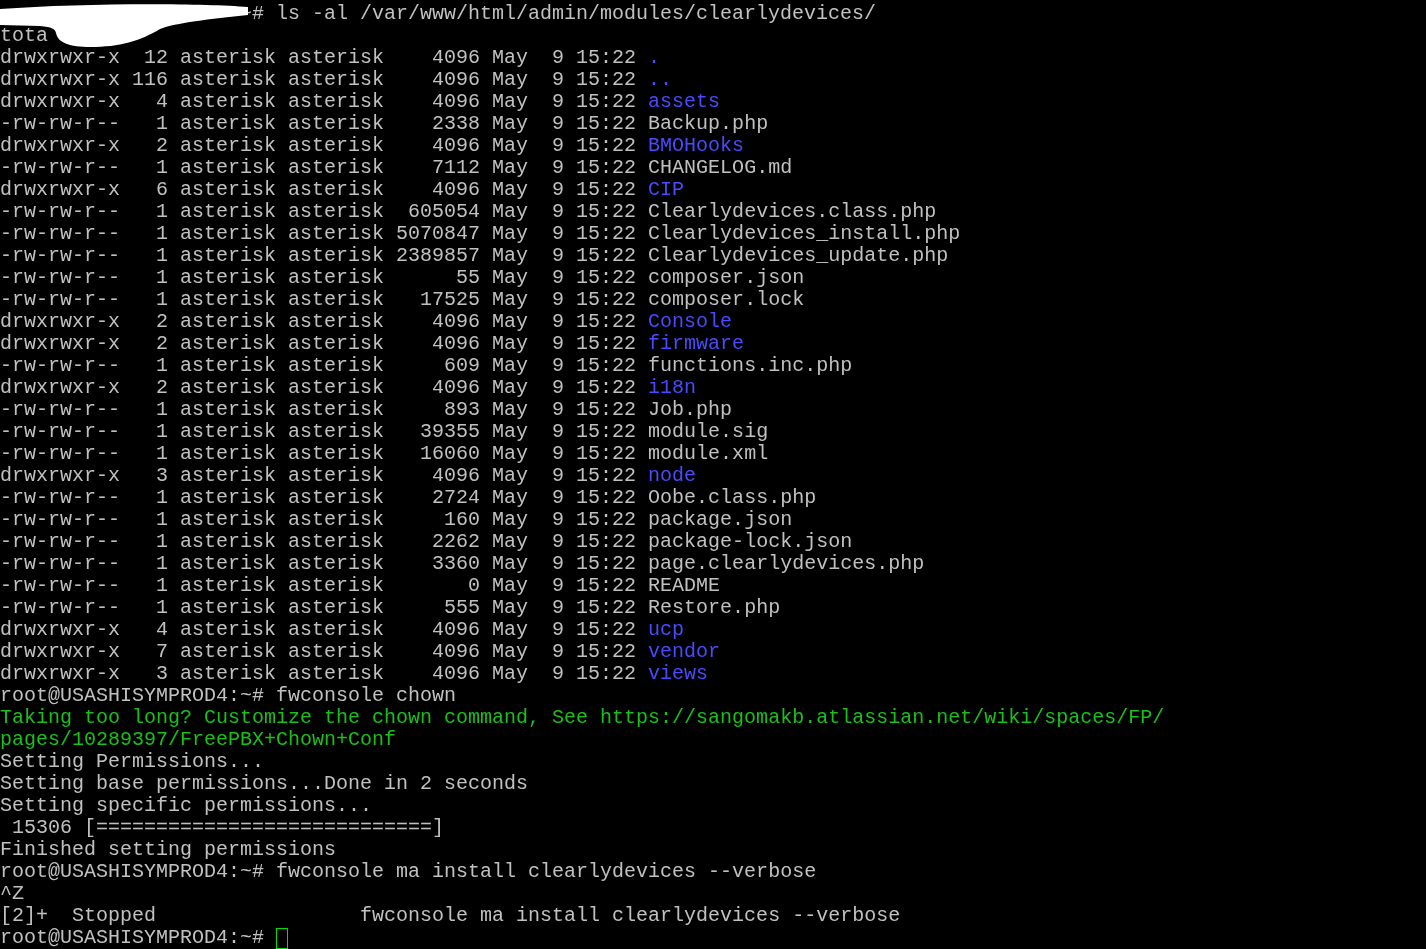 This screenshot has height=949, width=1426. I want to click on file-name: functions.inc.php, so click(750, 366).